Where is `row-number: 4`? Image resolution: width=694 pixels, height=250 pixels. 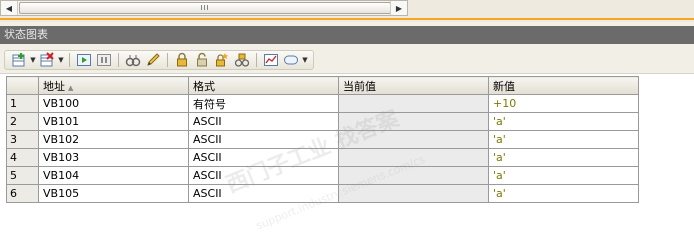
row-number: 4 is located at coordinates (22, 157).